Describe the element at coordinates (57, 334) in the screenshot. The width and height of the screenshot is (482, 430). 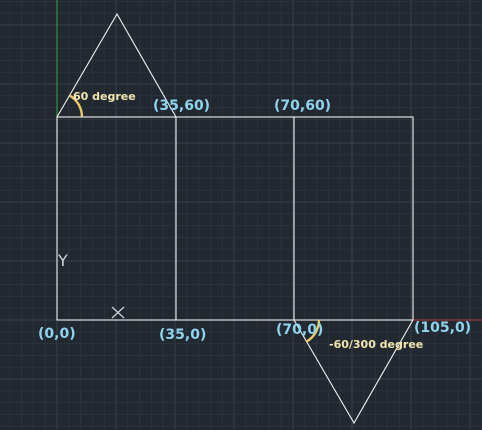
I see `point-label-origin: (0,0)` at that location.